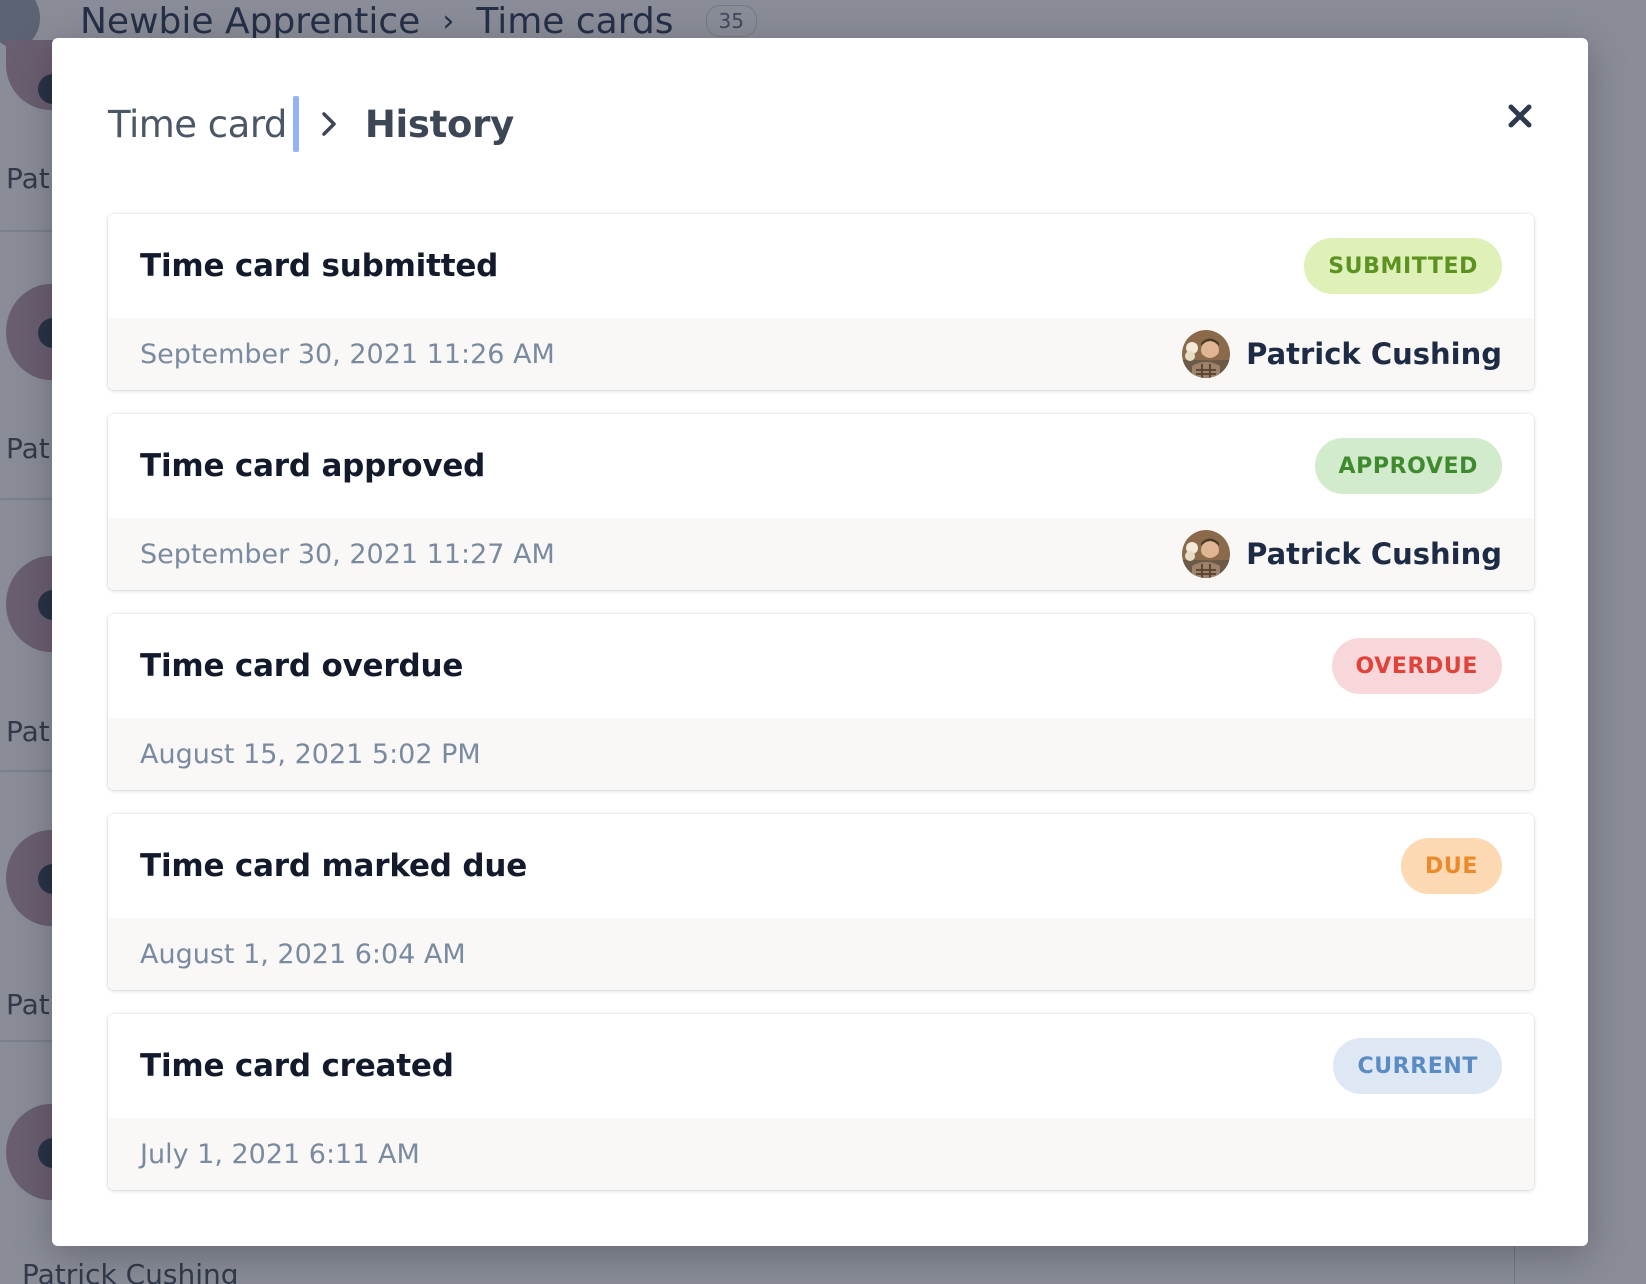 The image size is (1646, 1284). Describe the element at coordinates (1451, 866) in the screenshot. I see `status-badge: DUE` at that location.